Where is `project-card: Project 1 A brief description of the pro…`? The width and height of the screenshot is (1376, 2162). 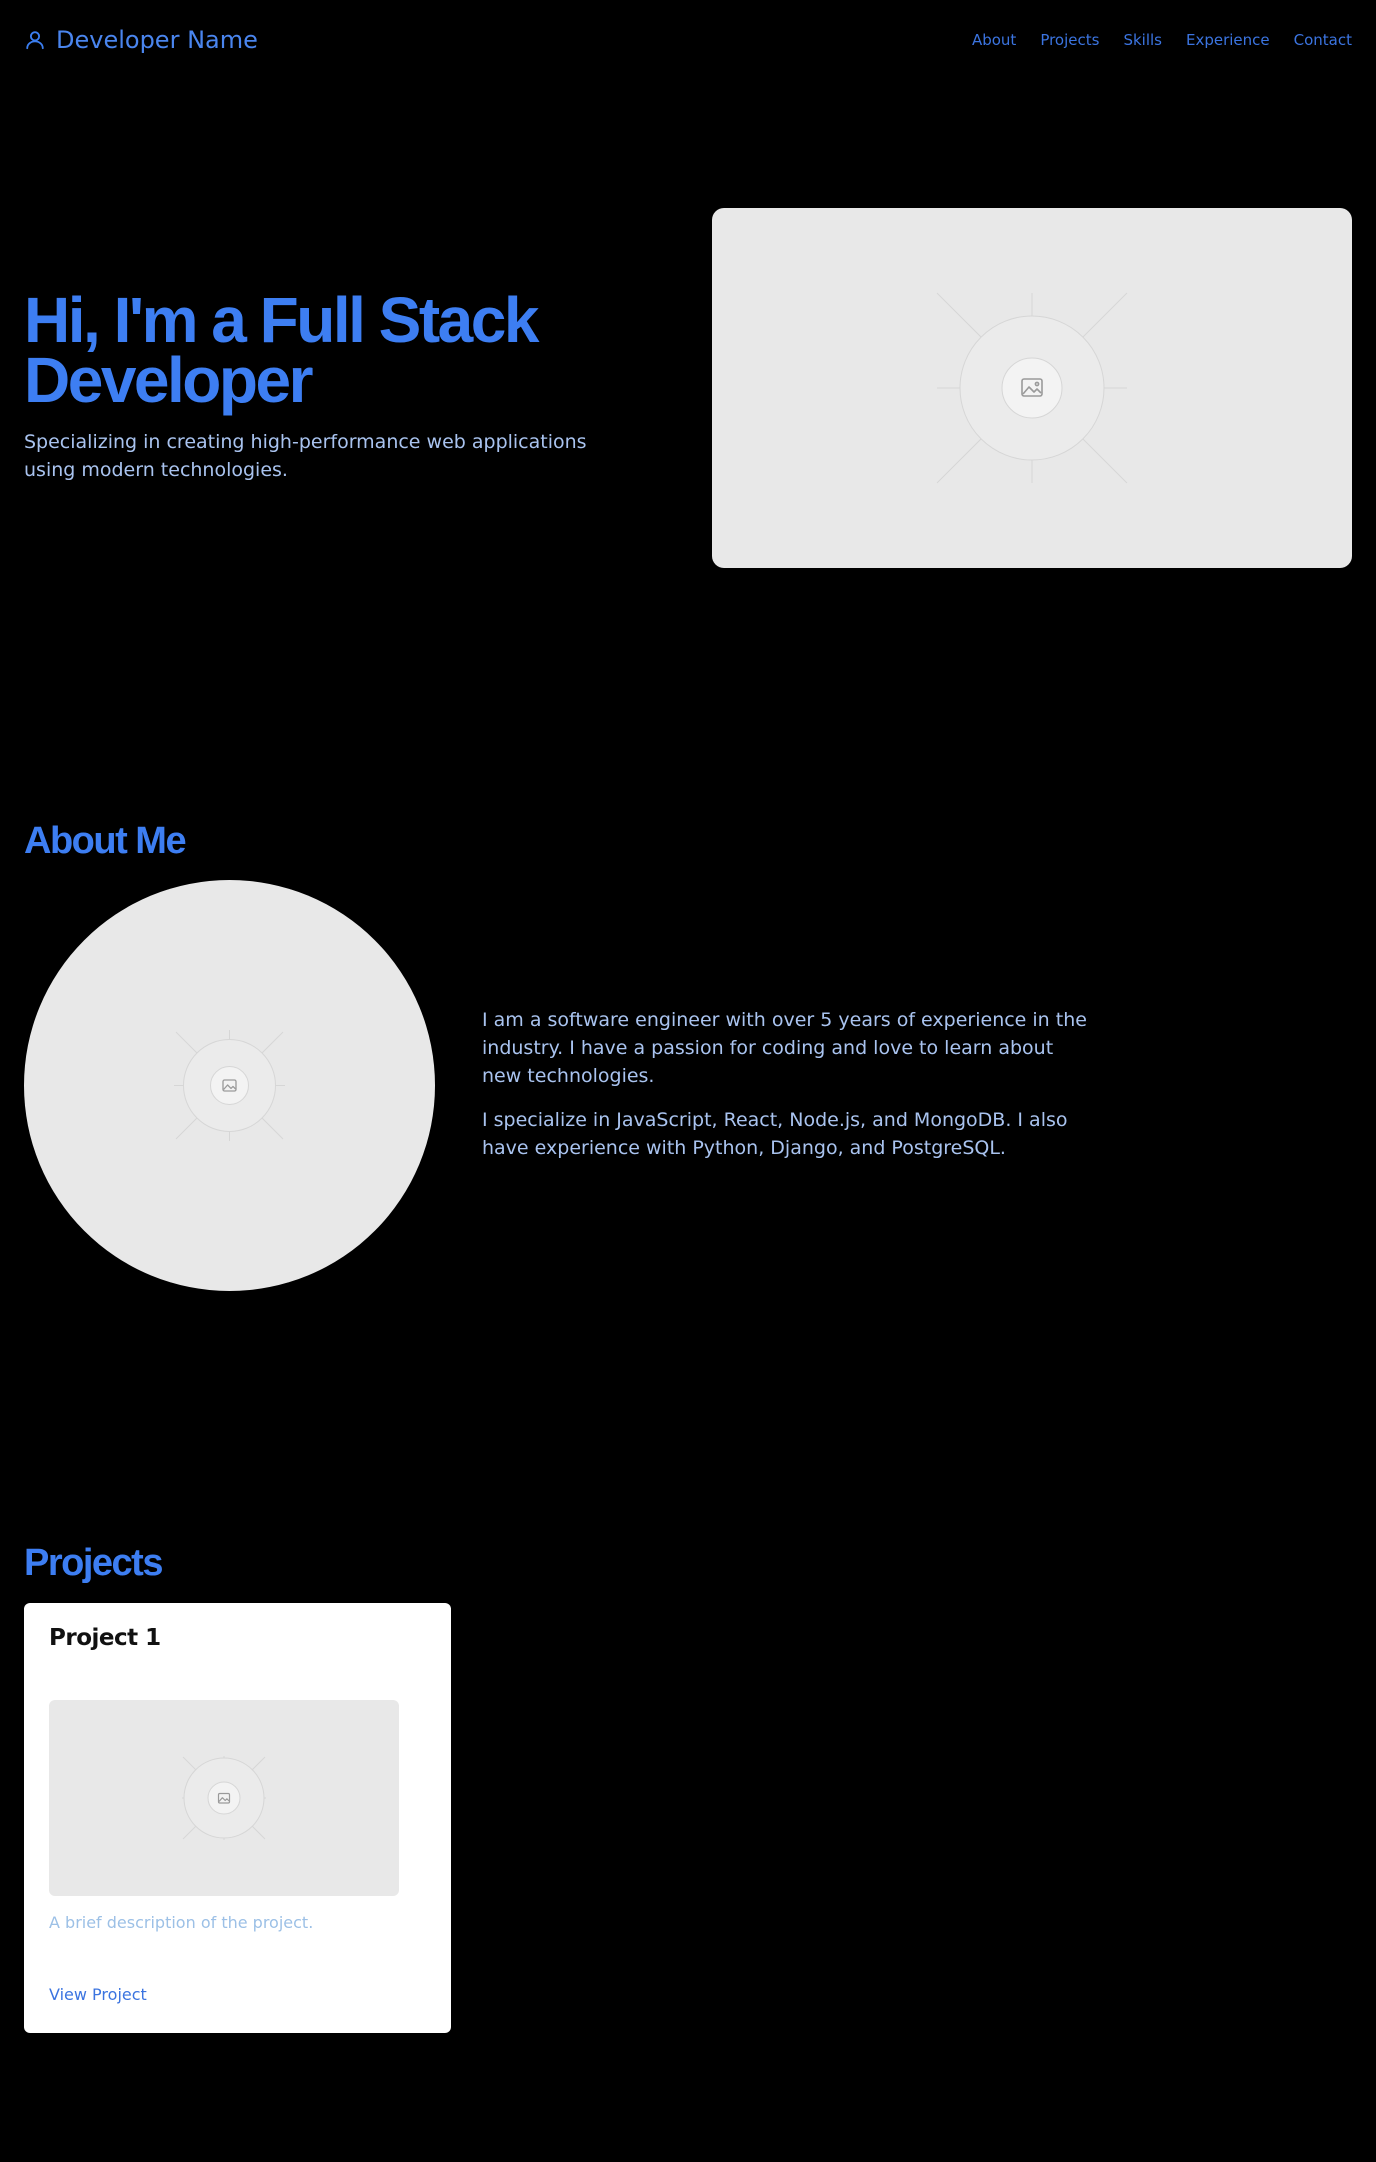 project-card: Project 1 A brief description of the pro… is located at coordinates (237, 1818).